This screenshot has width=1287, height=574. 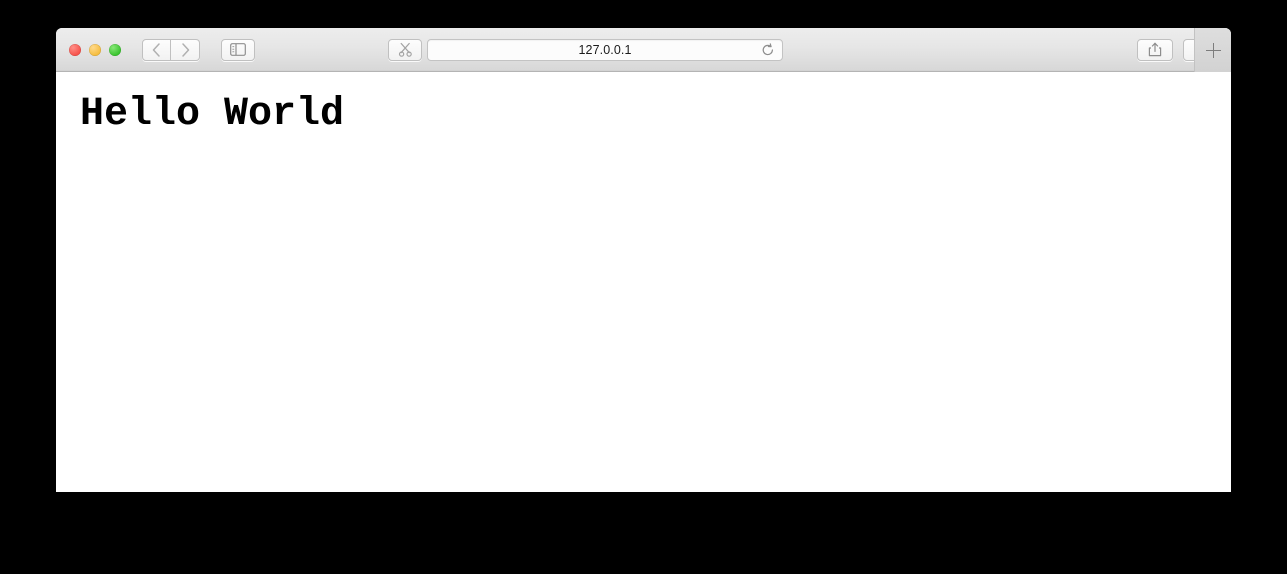 I want to click on show-sidebar-button, so click(x=238, y=49).